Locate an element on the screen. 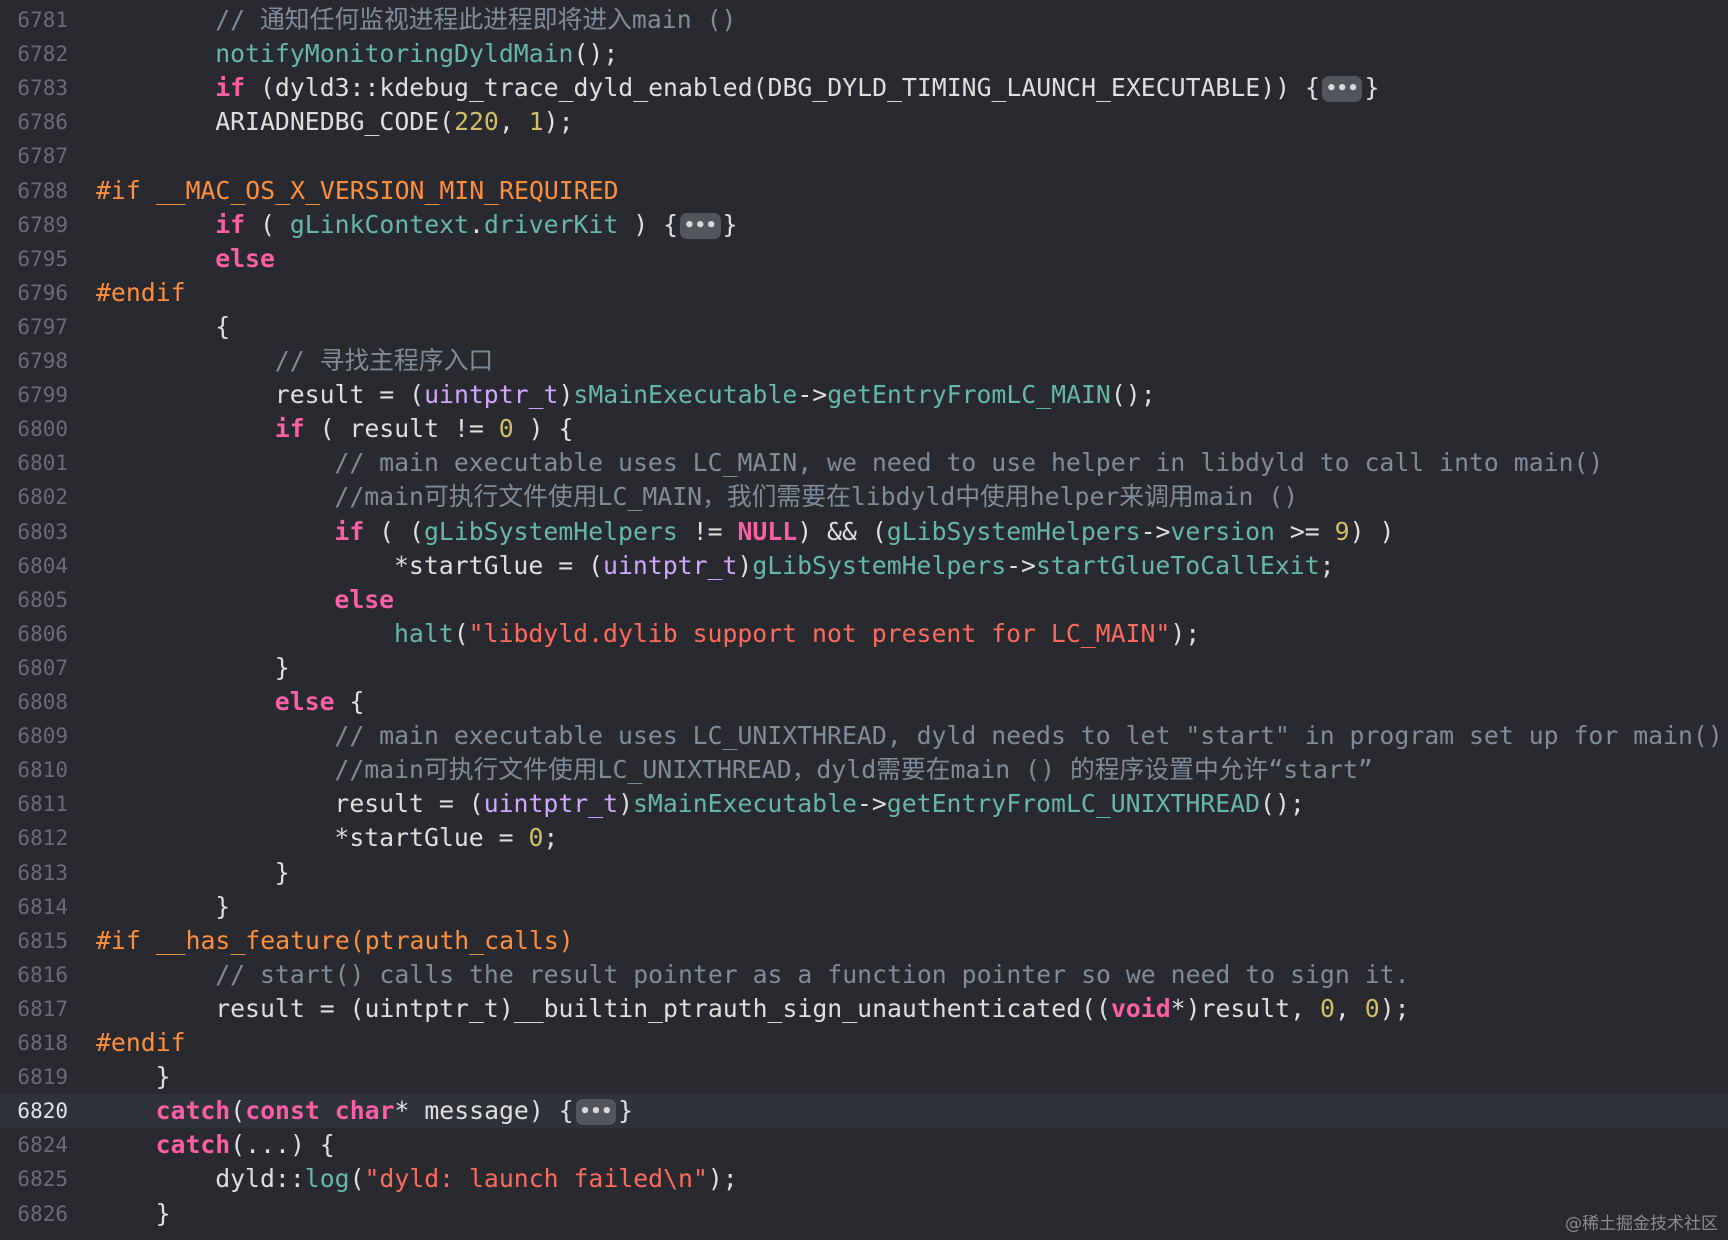 This screenshot has width=1728, height=1240. code-token: version is located at coordinates (1222, 531).